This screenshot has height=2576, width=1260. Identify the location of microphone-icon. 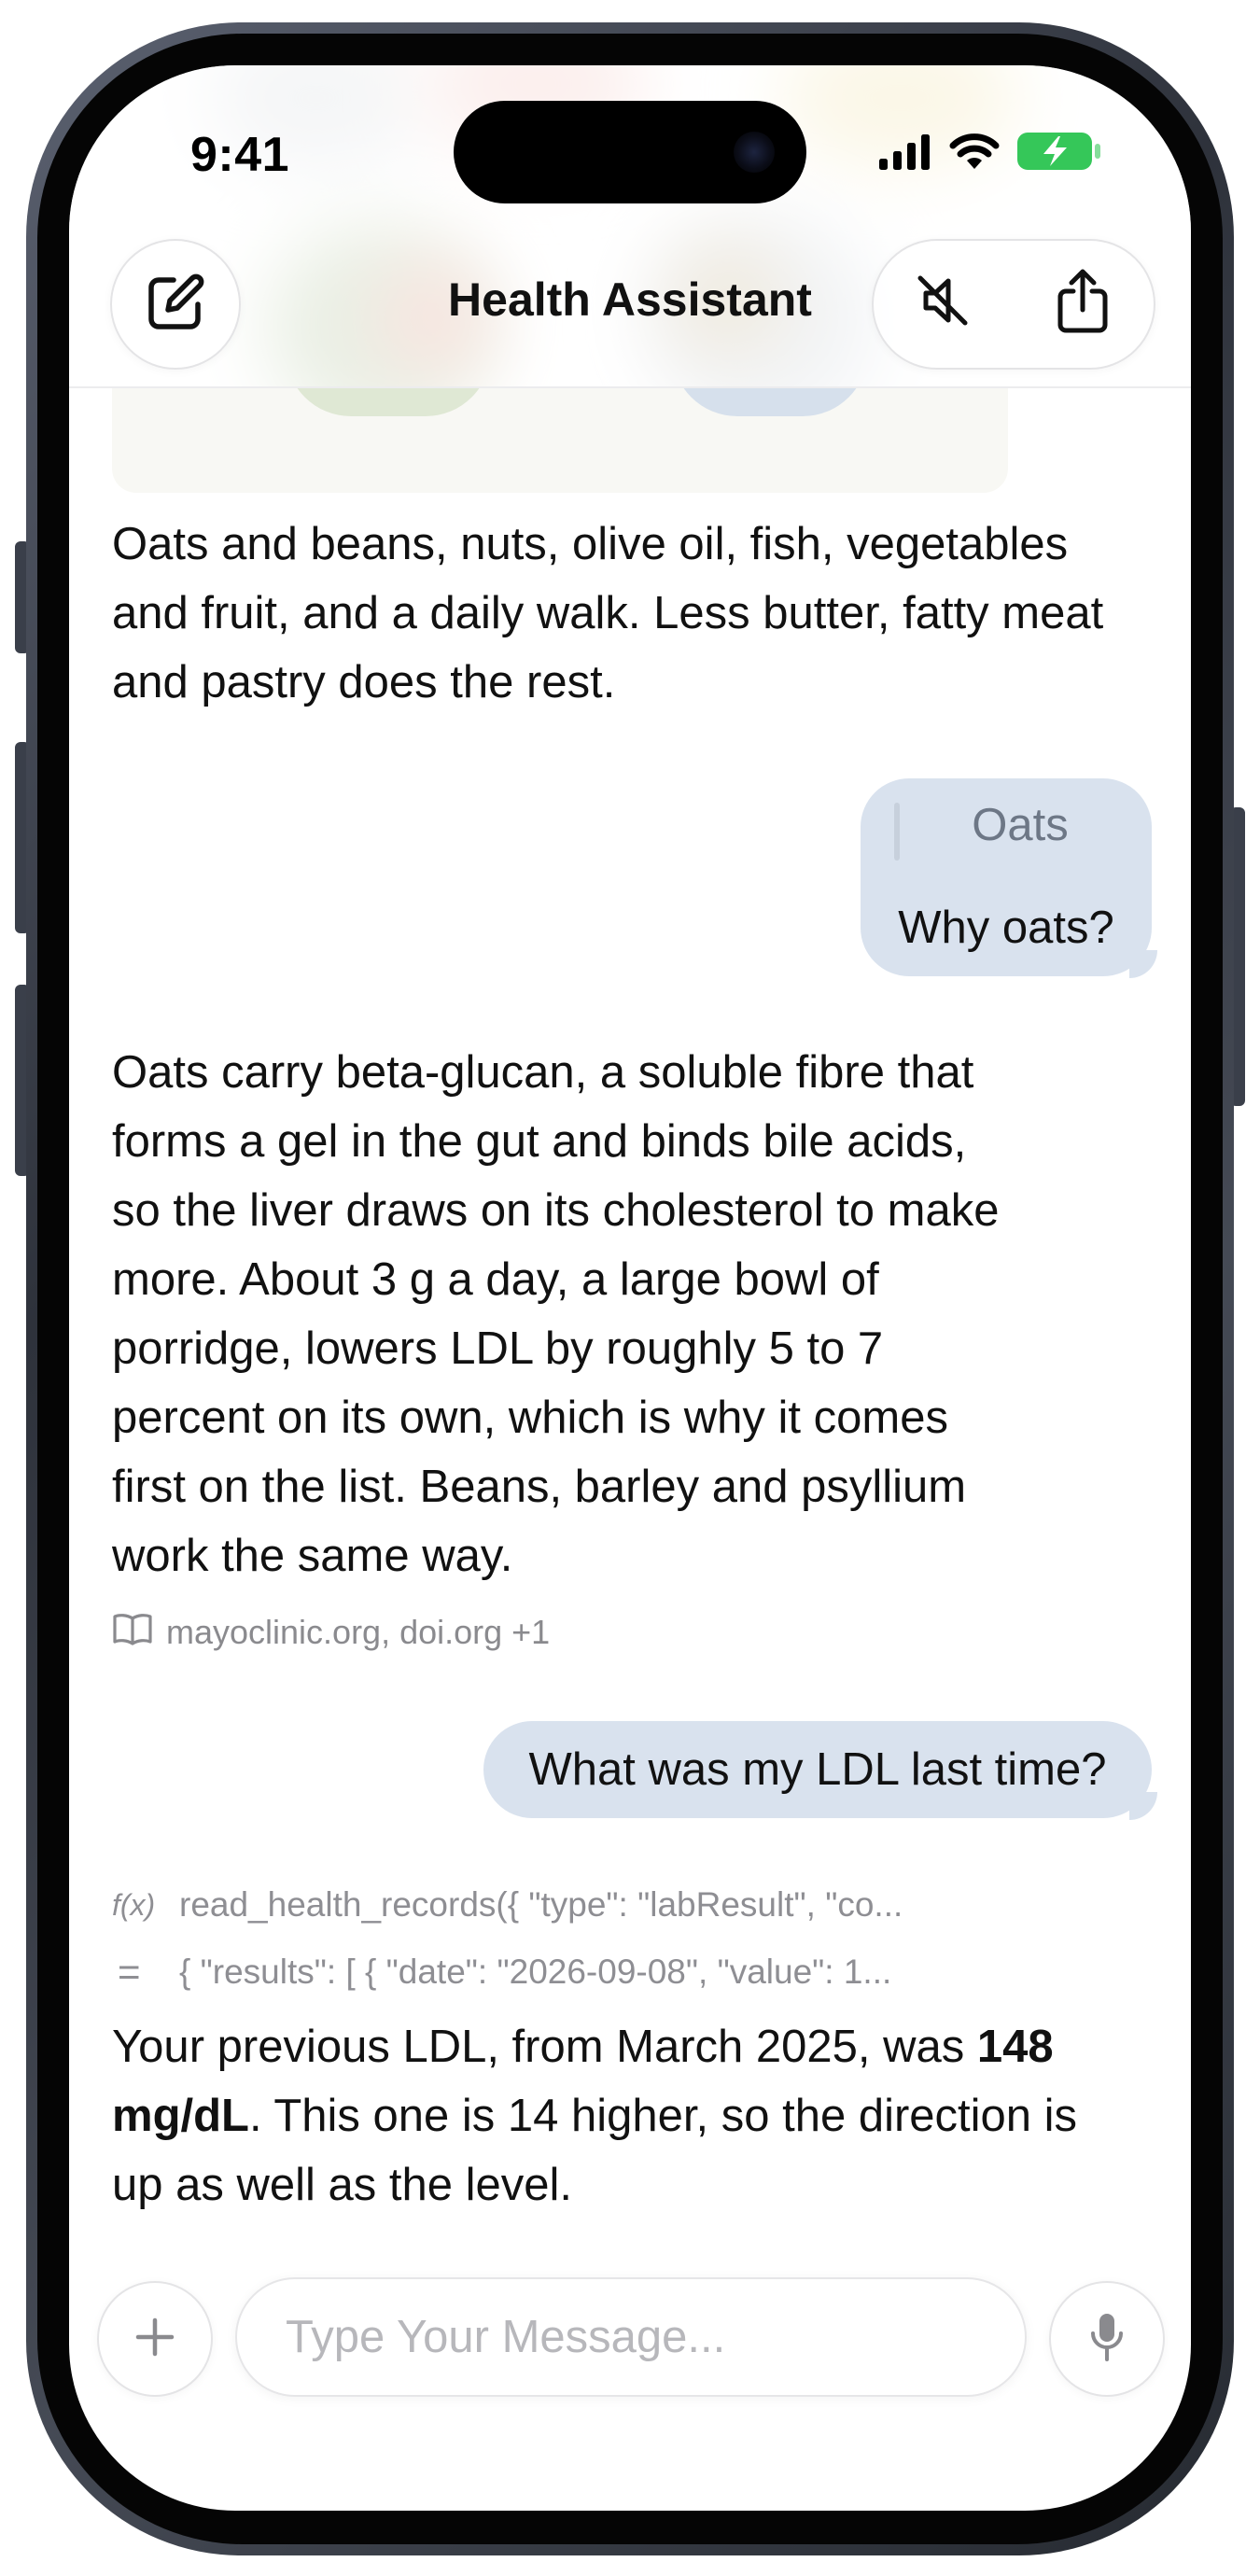
(1107, 2339).